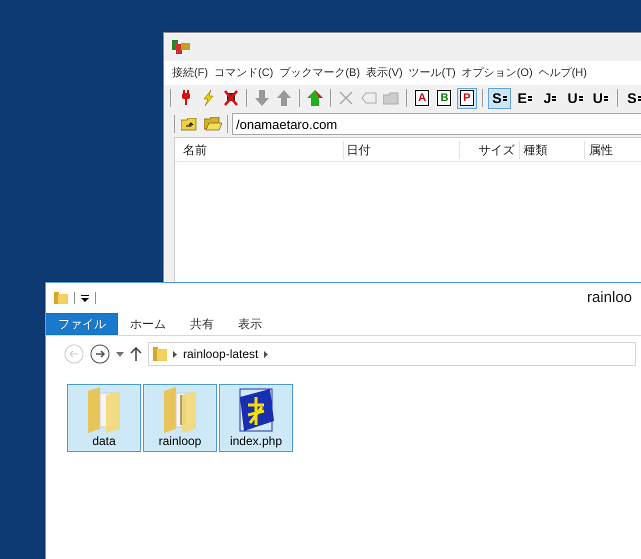  What do you see at coordinates (259, 149) in the screenshot?
I see `column-header: 名前` at bounding box center [259, 149].